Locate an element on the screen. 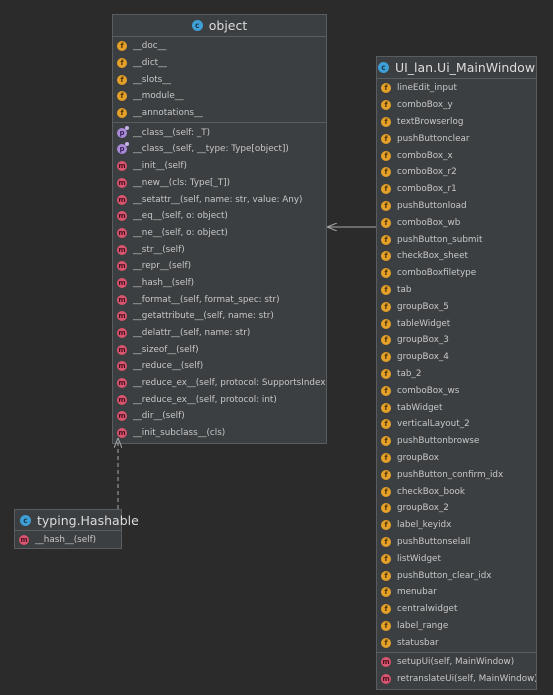 Image resolution: width=553 pixels, height=695 pixels. field-row-label: comboBox_y is located at coordinates (425, 105).